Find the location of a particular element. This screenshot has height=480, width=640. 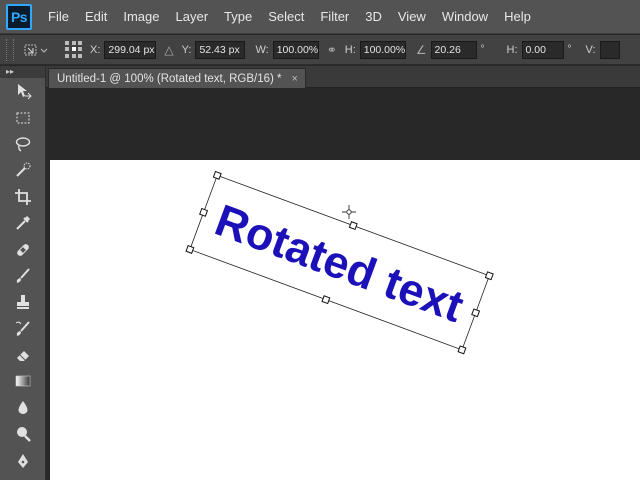

horizontal-skew-label: H: is located at coordinates (512, 49).